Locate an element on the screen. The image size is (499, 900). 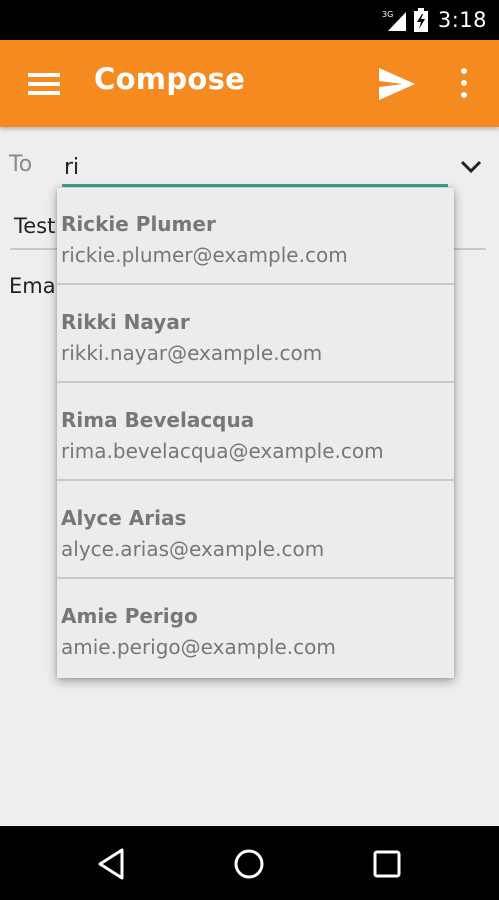
suggestion-email: amie.perigo@example.com is located at coordinates (198, 647).